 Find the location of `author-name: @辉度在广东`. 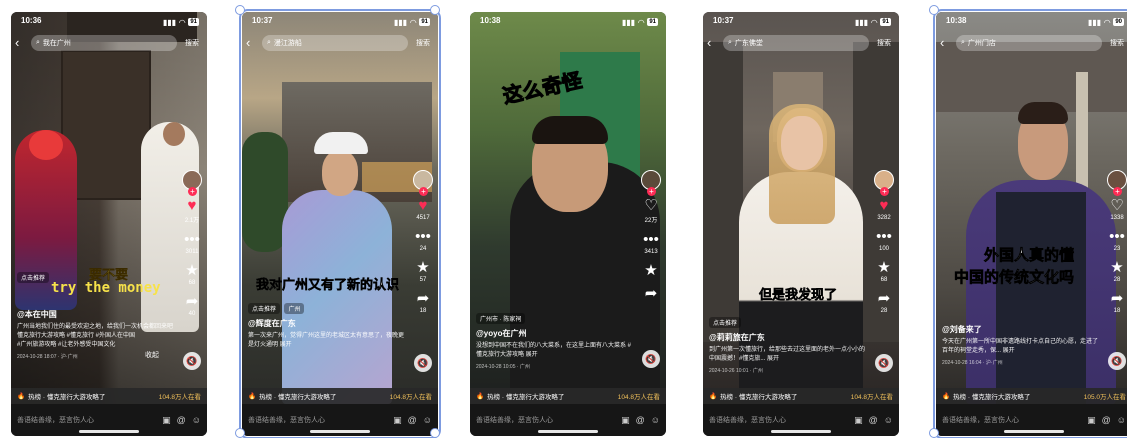

author-name: @辉度在广东 is located at coordinates (328, 323).